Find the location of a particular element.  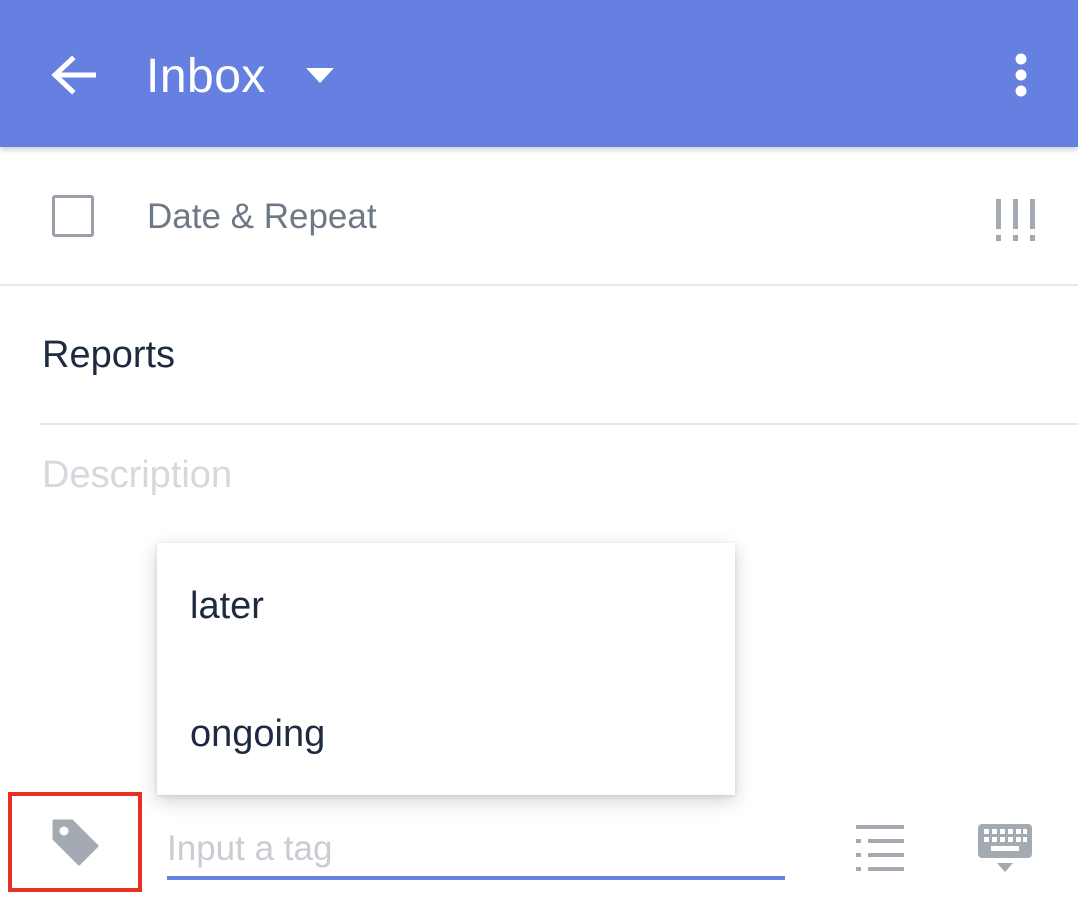

tag-suggestion-label: later is located at coordinates (227, 606).